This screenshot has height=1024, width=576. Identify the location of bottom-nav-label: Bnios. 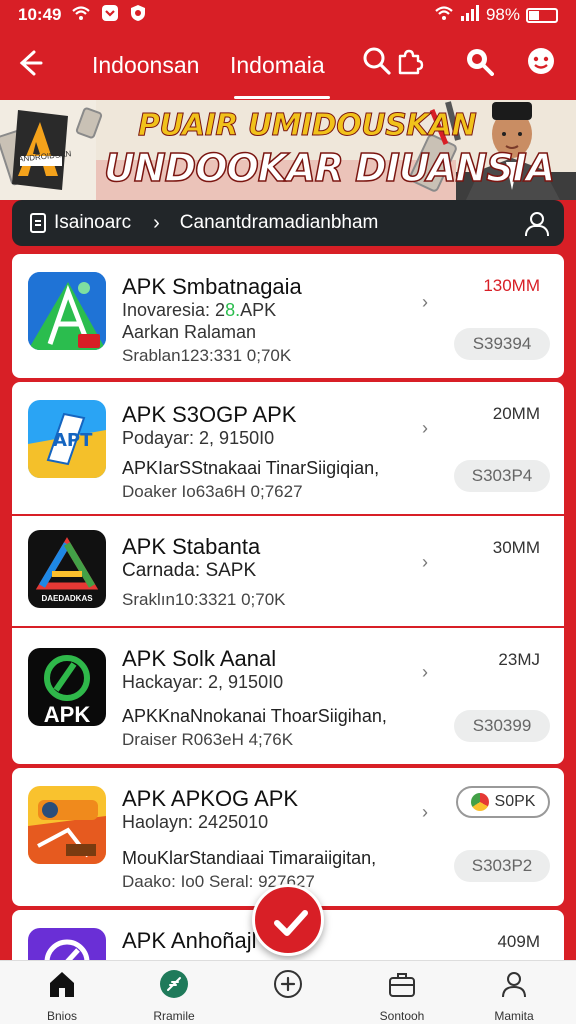
(62, 1016).